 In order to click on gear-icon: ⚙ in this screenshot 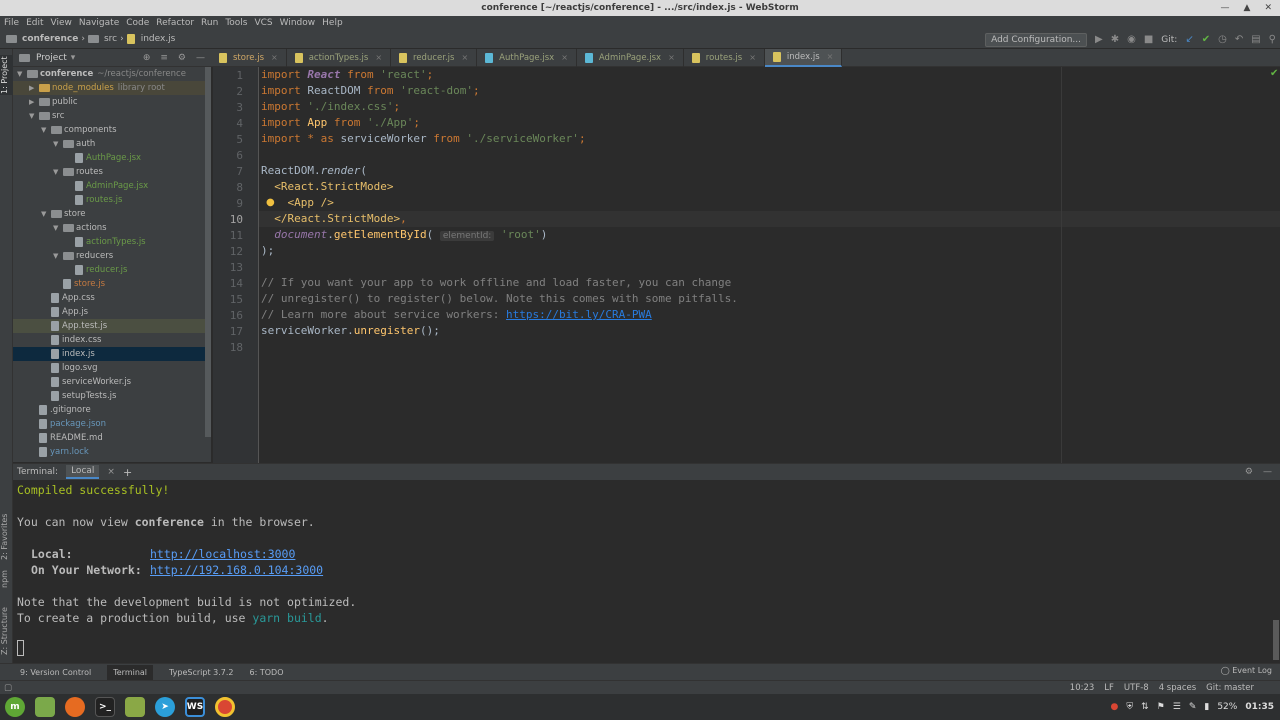, I will do `click(1249, 472)`.